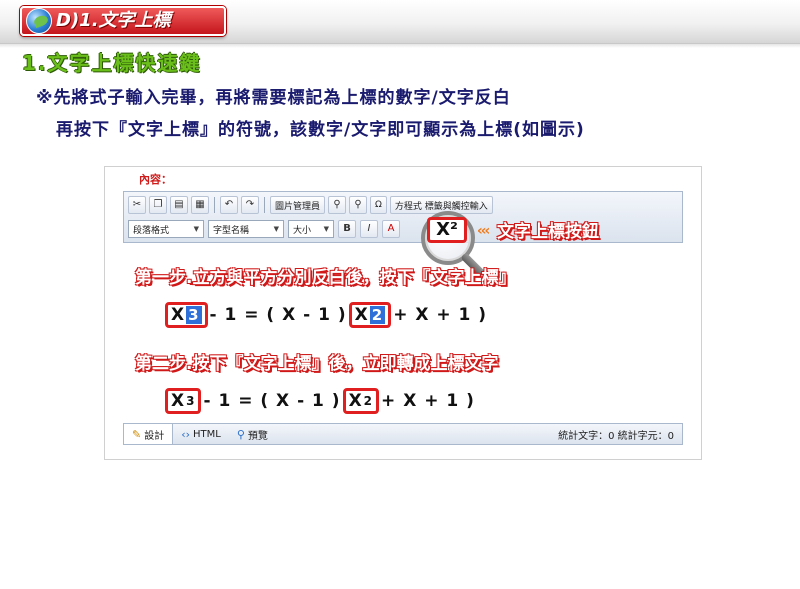  Describe the element at coordinates (302, 230) in the screenshot. I see `font-size-value: 大小` at that location.